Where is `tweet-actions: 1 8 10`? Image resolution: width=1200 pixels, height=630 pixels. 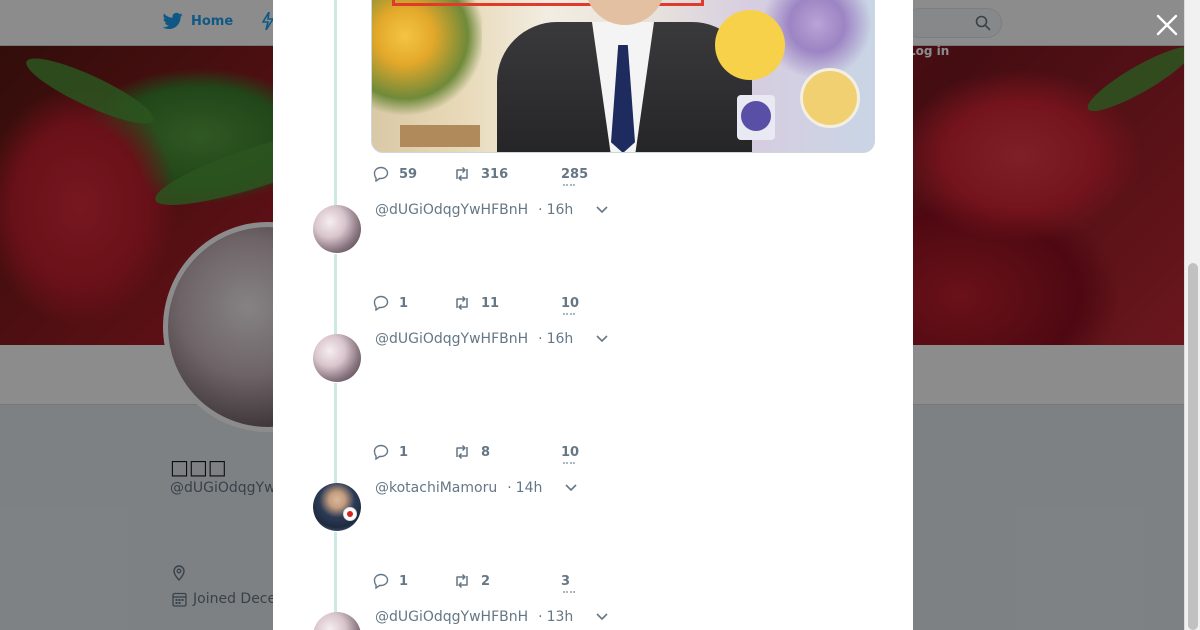 tweet-actions: 1 8 10 is located at coordinates (476, 454).